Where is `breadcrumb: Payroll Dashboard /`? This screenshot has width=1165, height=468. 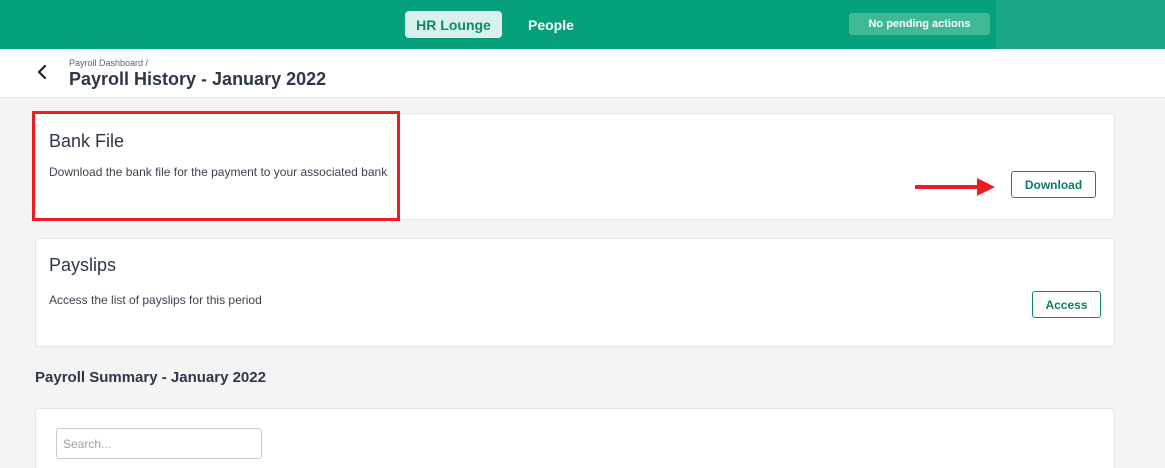 breadcrumb: Payroll Dashboard / is located at coordinates (108, 63).